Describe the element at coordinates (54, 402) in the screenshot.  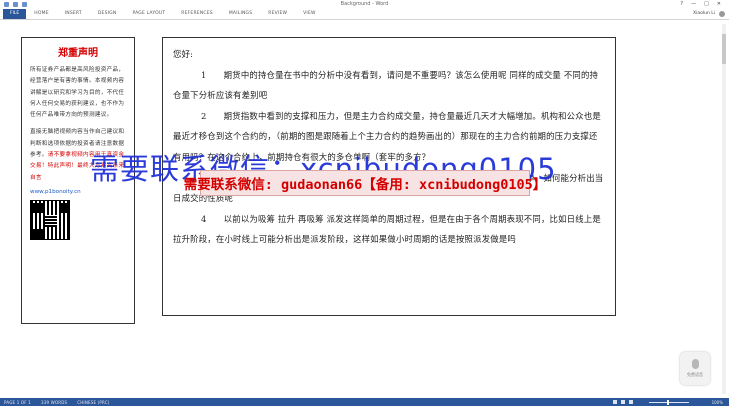
I see `word-count: 339 WORDS` at that location.